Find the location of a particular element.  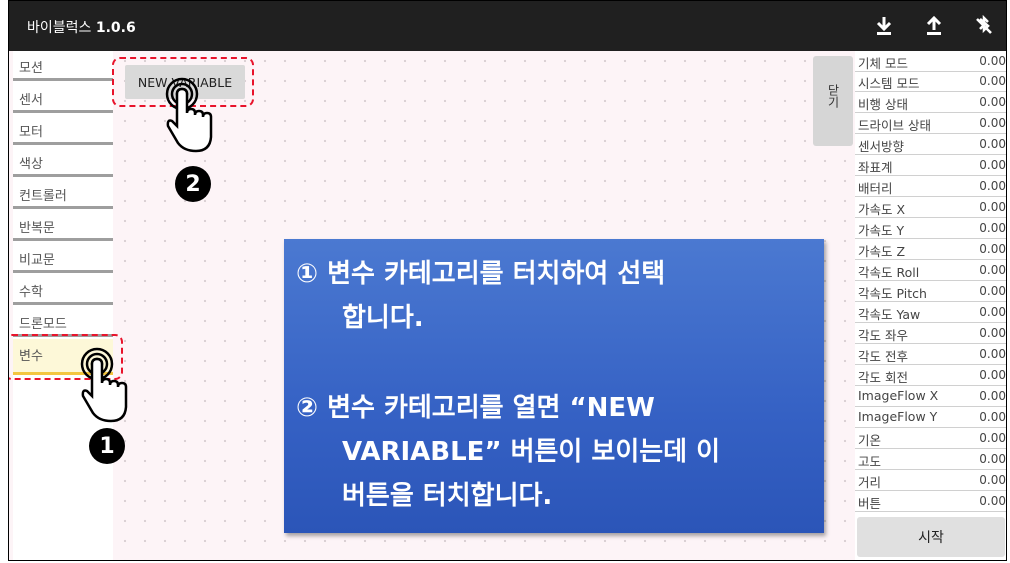

sensor-name: ImageFlow Y is located at coordinates (898, 416).